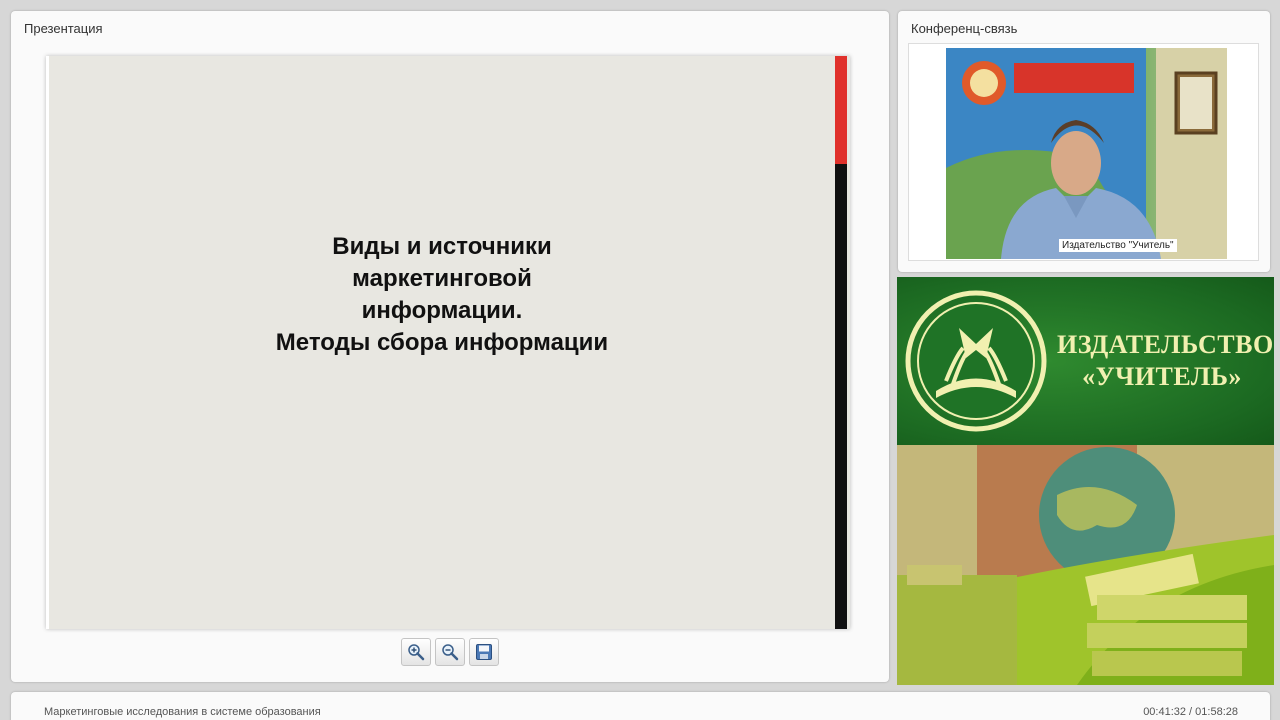 The image size is (1280, 720). Describe the element at coordinates (442, 278) in the screenshot. I see `slide-title-line: маркетинговой` at that location.